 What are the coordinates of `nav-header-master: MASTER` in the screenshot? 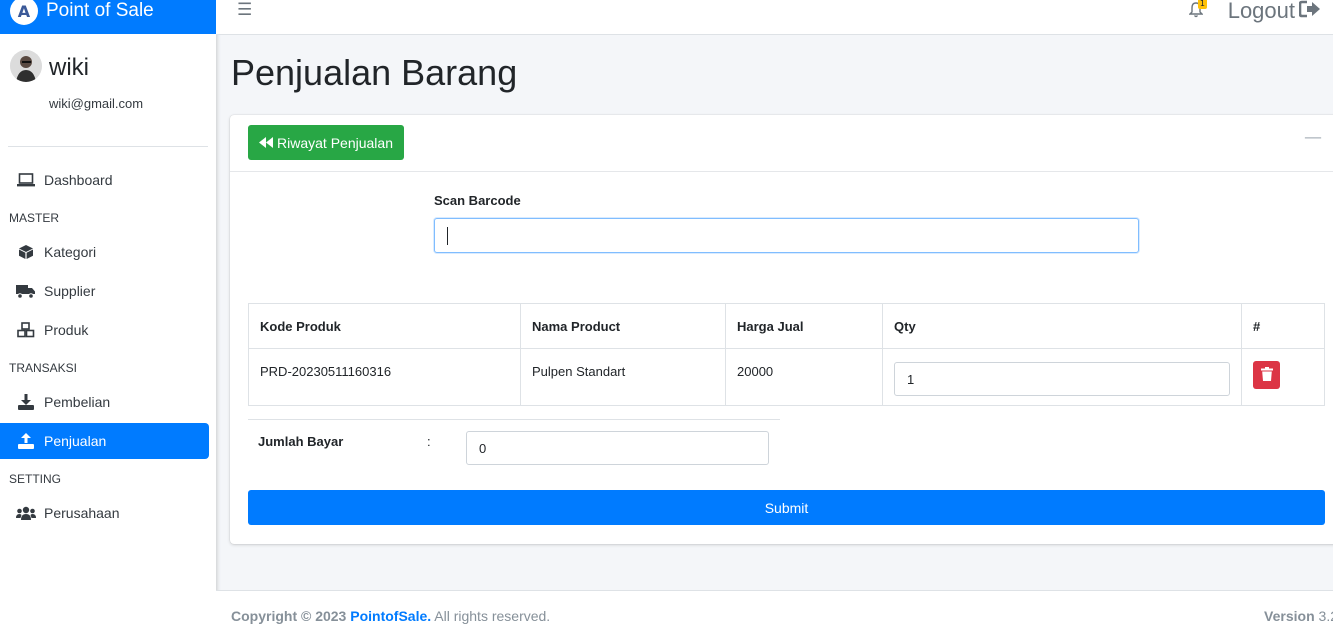 It's located at (34, 217).